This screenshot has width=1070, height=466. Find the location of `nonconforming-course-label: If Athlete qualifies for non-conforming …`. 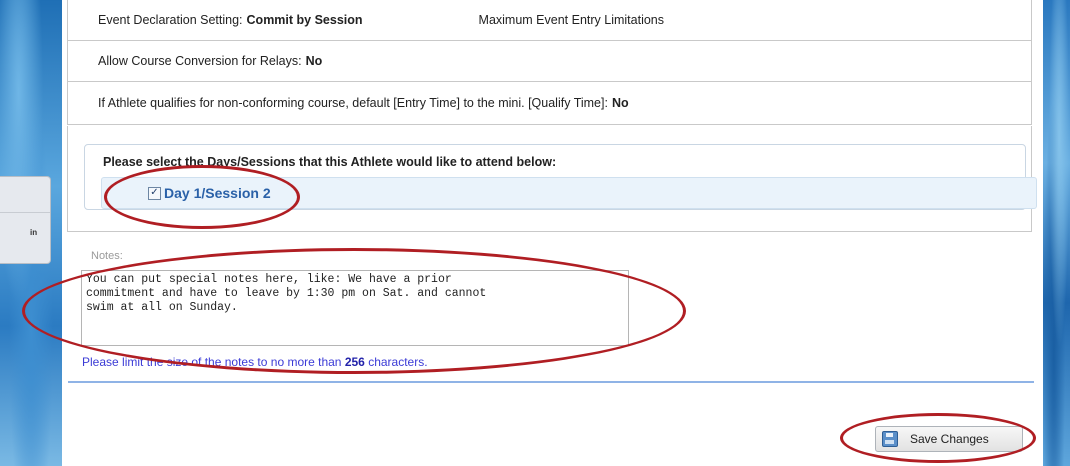

nonconforming-course-label: If Athlete qualifies for non-conforming … is located at coordinates (353, 102).